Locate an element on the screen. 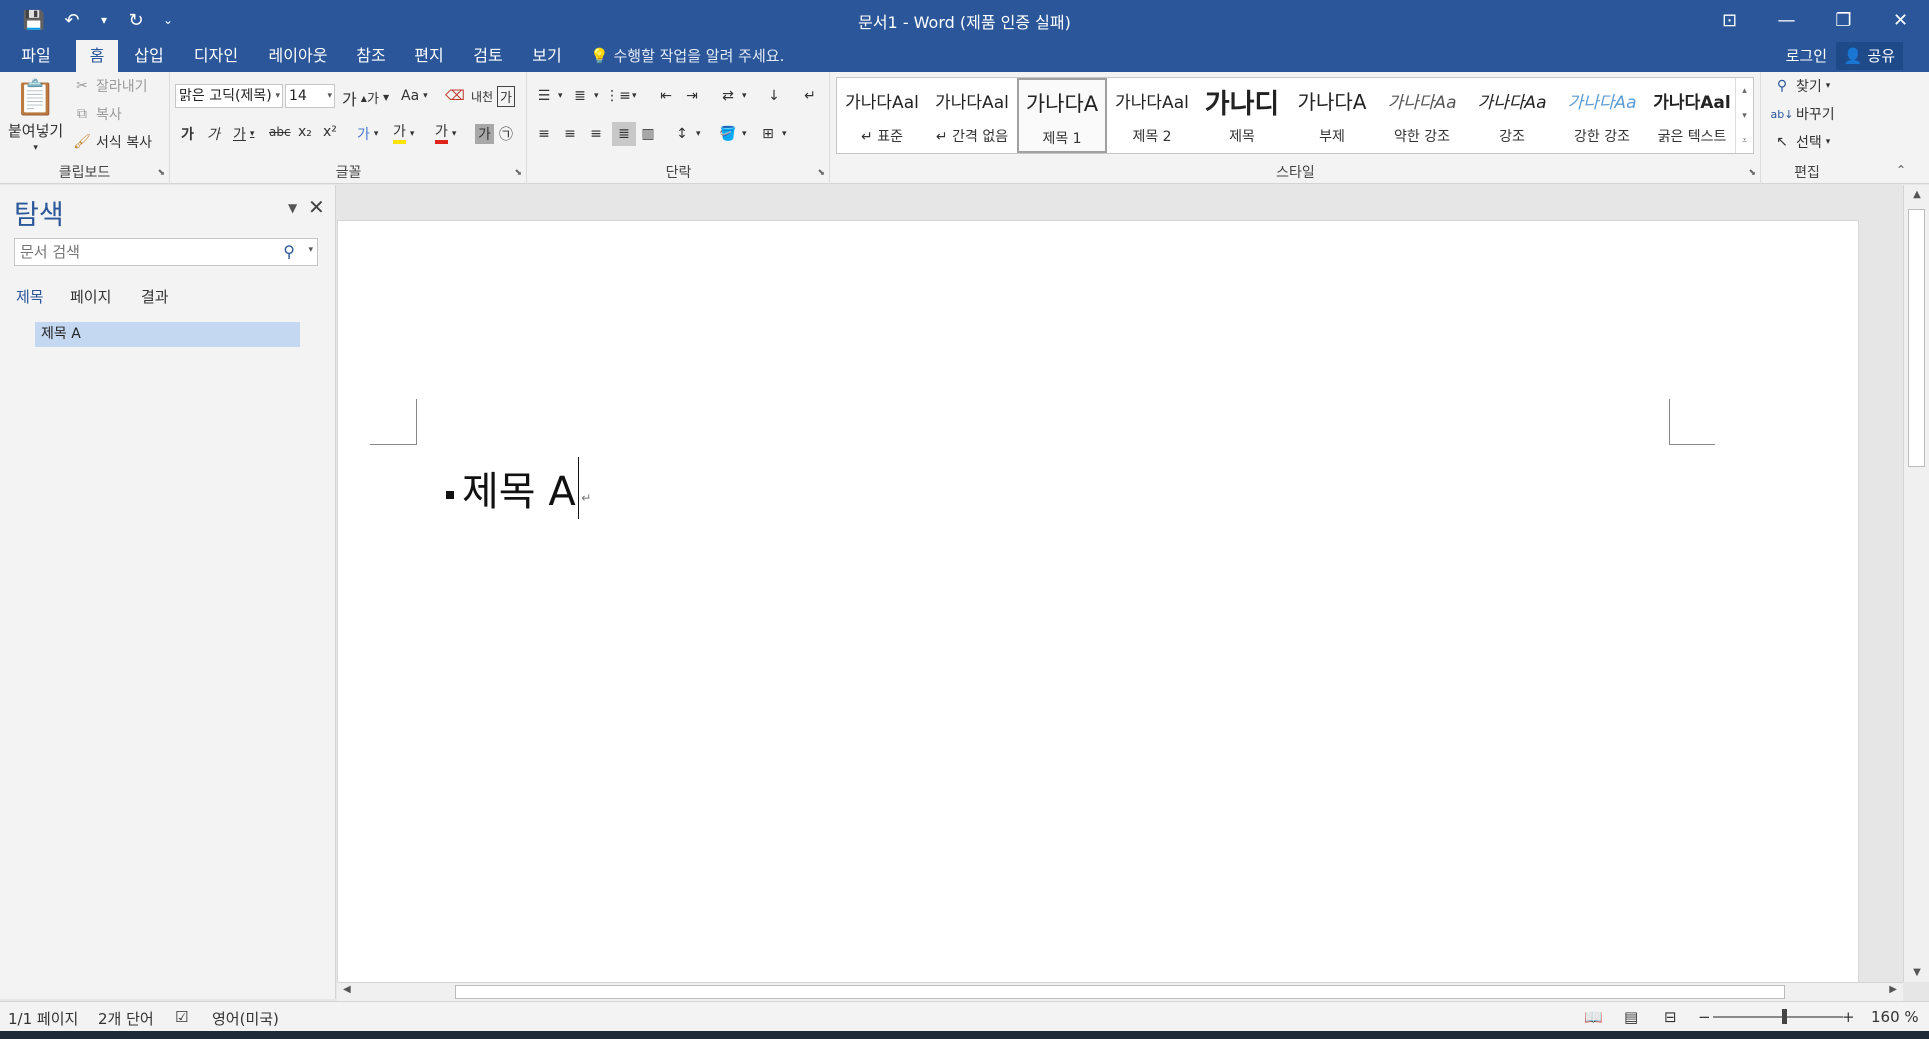 This screenshot has height=1039, width=1929. page-count: 1/1 페이지 is located at coordinates (43, 1018).